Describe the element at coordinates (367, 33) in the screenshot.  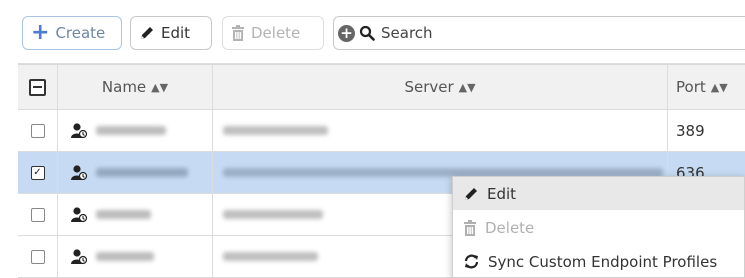
I see `search-icon` at that location.